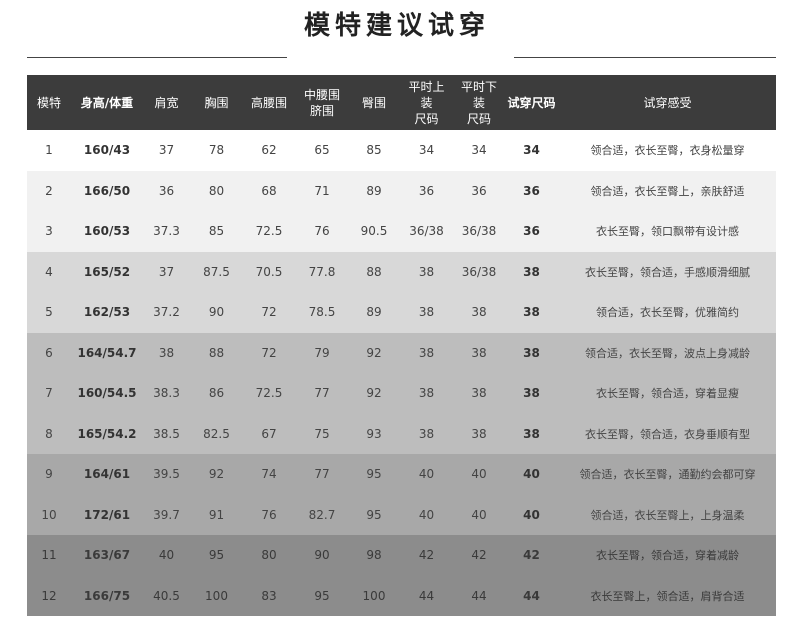  I want to click on cell-top-size: 42, so click(426, 555).